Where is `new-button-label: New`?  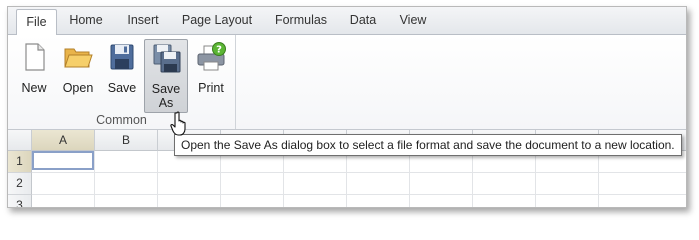
new-button-label: New is located at coordinates (34, 88).